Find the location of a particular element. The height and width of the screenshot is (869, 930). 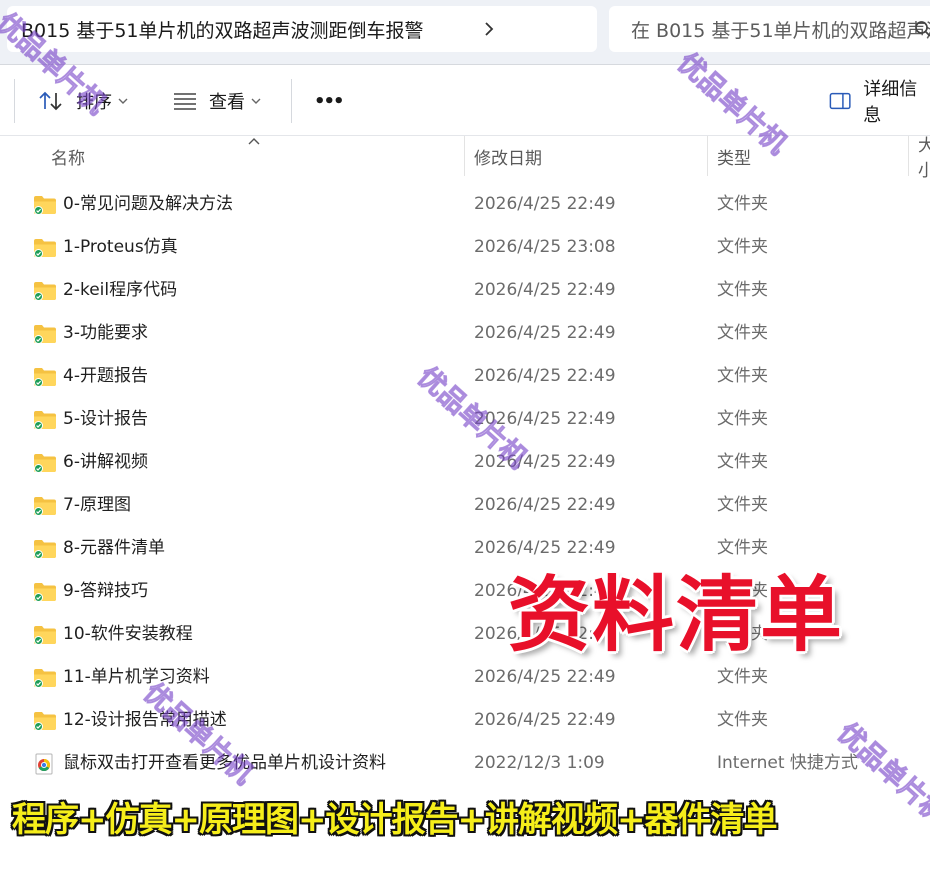

file-name: 11-单片机学习资料 is located at coordinates (136, 677).